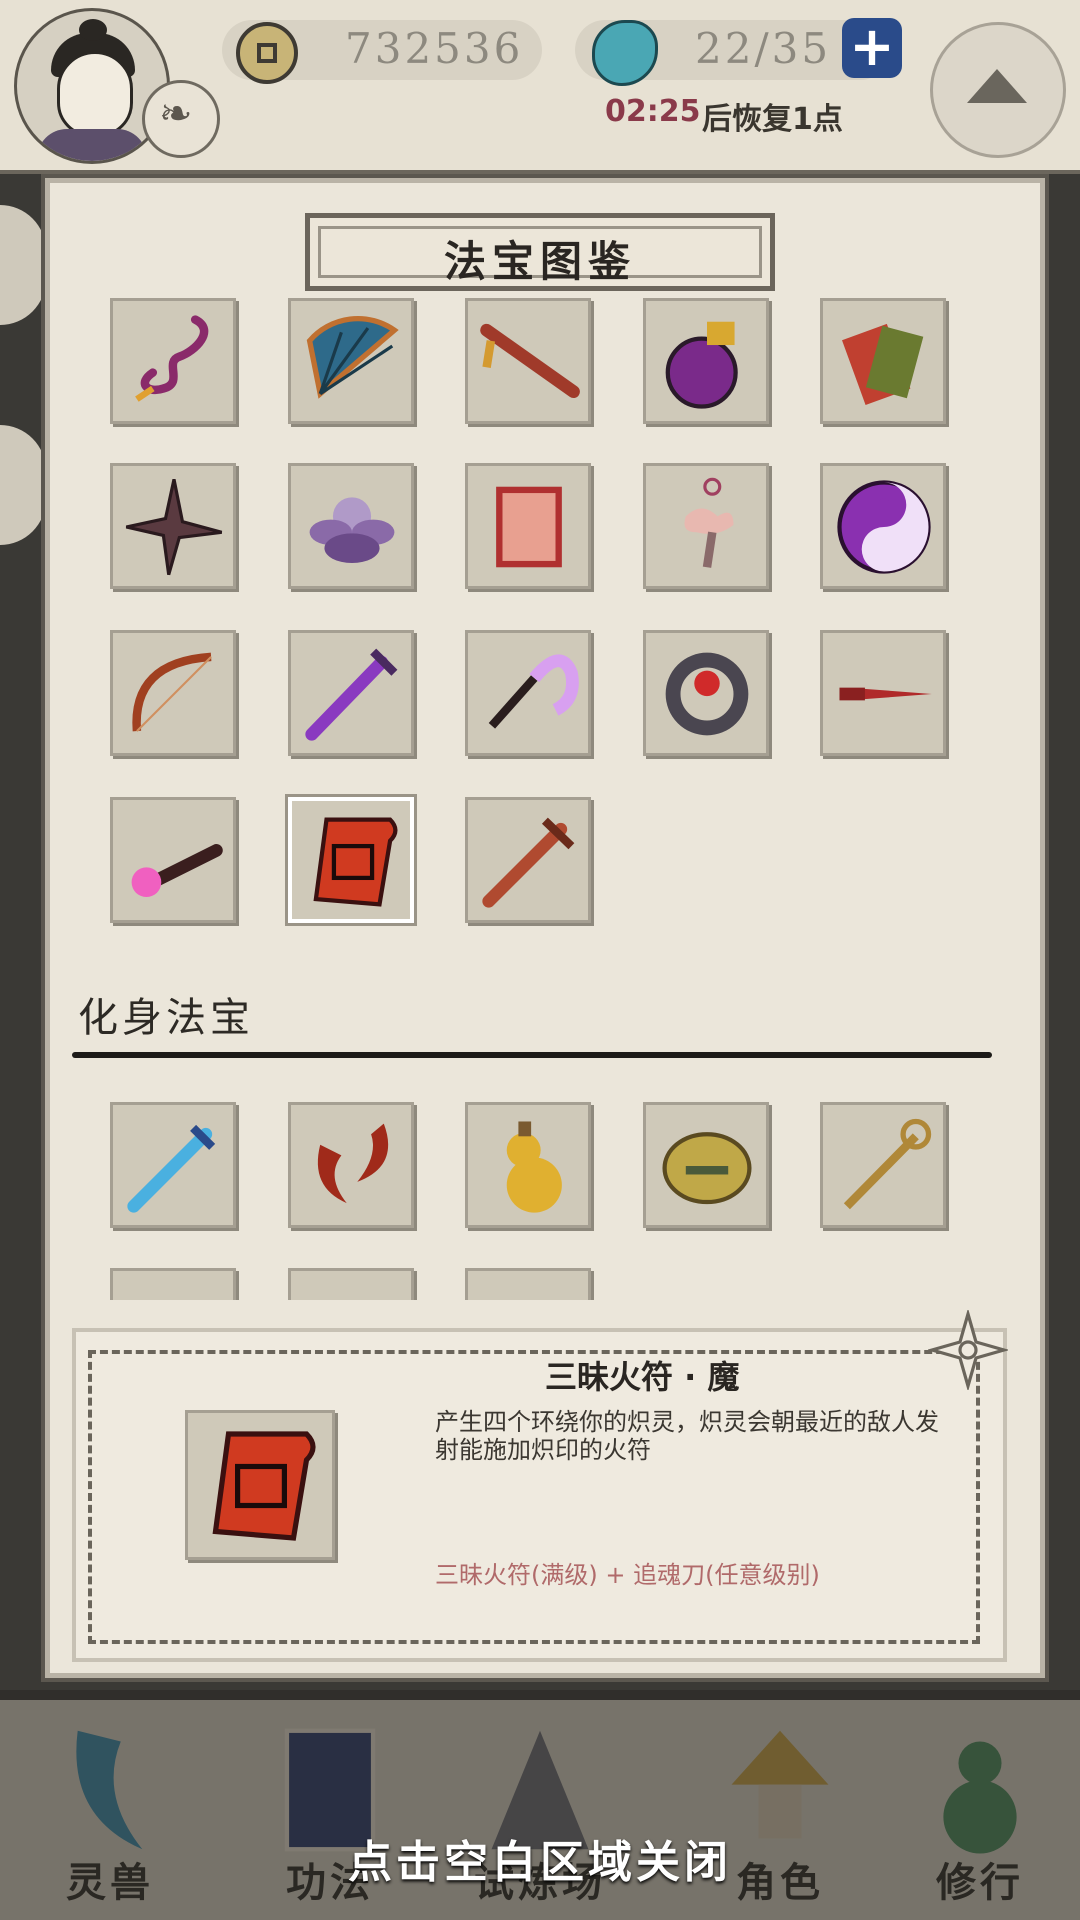 The width and height of the screenshot is (1080, 1920). Describe the element at coordinates (627, 1575) in the screenshot. I see `detail-recipe: 三昧火符(满级) + 追魂刀(任意级别)` at that location.